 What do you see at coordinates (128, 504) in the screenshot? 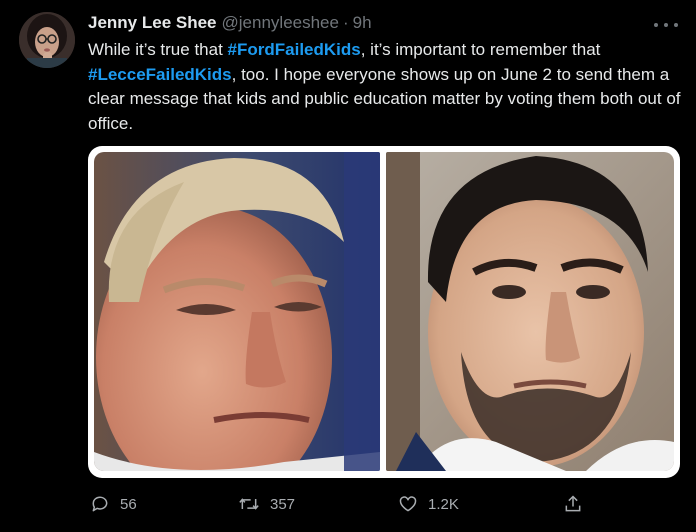
I see `reply-count: 56` at bounding box center [128, 504].